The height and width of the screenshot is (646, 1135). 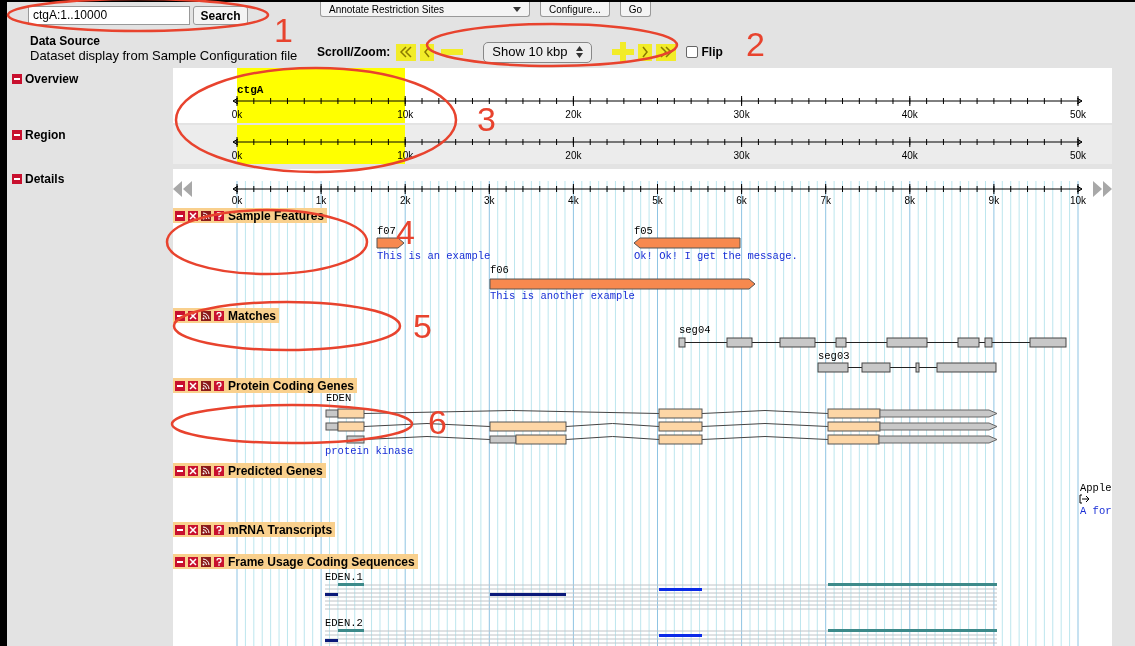 What do you see at coordinates (712, 52) in the screenshot?
I see `flip-label: Flip` at bounding box center [712, 52].